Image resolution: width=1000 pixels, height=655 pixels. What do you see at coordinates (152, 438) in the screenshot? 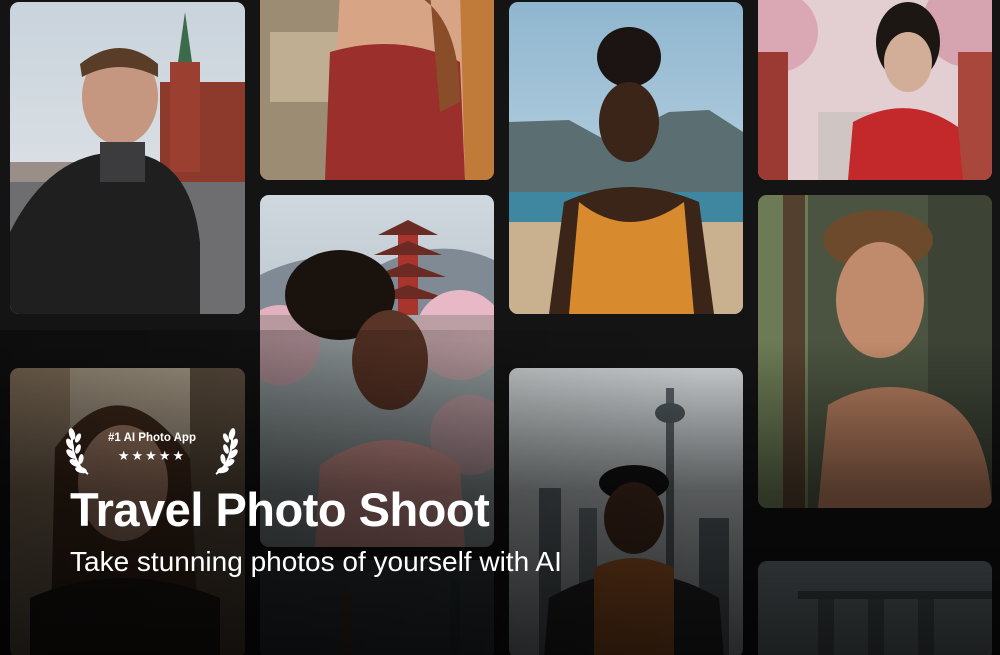
I see `award-label: #1 AI Photo App` at bounding box center [152, 438].